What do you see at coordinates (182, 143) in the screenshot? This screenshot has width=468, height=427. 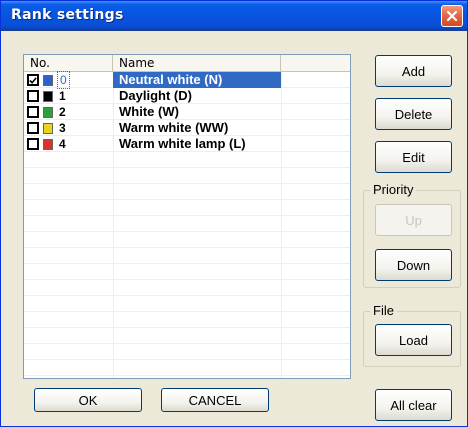 I see `rank-name: Warm white lamp (L)` at bounding box center [182, 143].